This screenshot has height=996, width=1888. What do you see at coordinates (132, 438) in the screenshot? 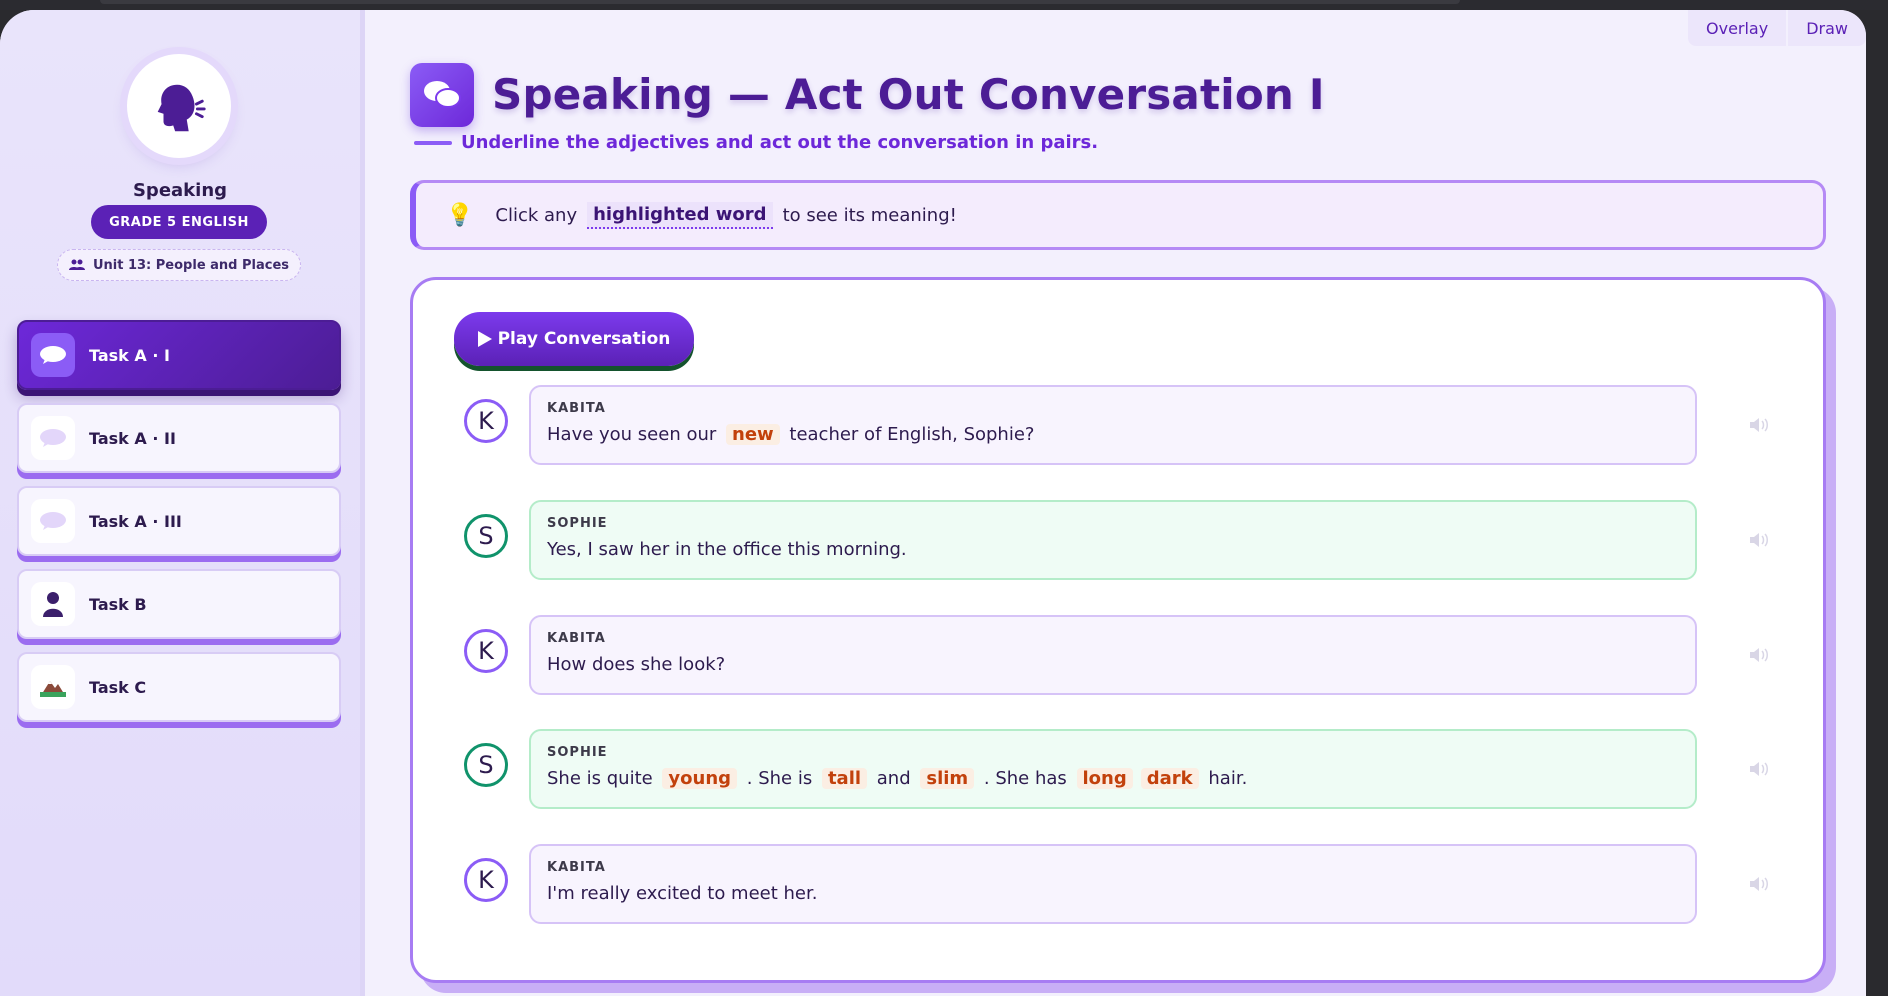
I see `task-label: Task A · II` at bounding box center [132, 438].